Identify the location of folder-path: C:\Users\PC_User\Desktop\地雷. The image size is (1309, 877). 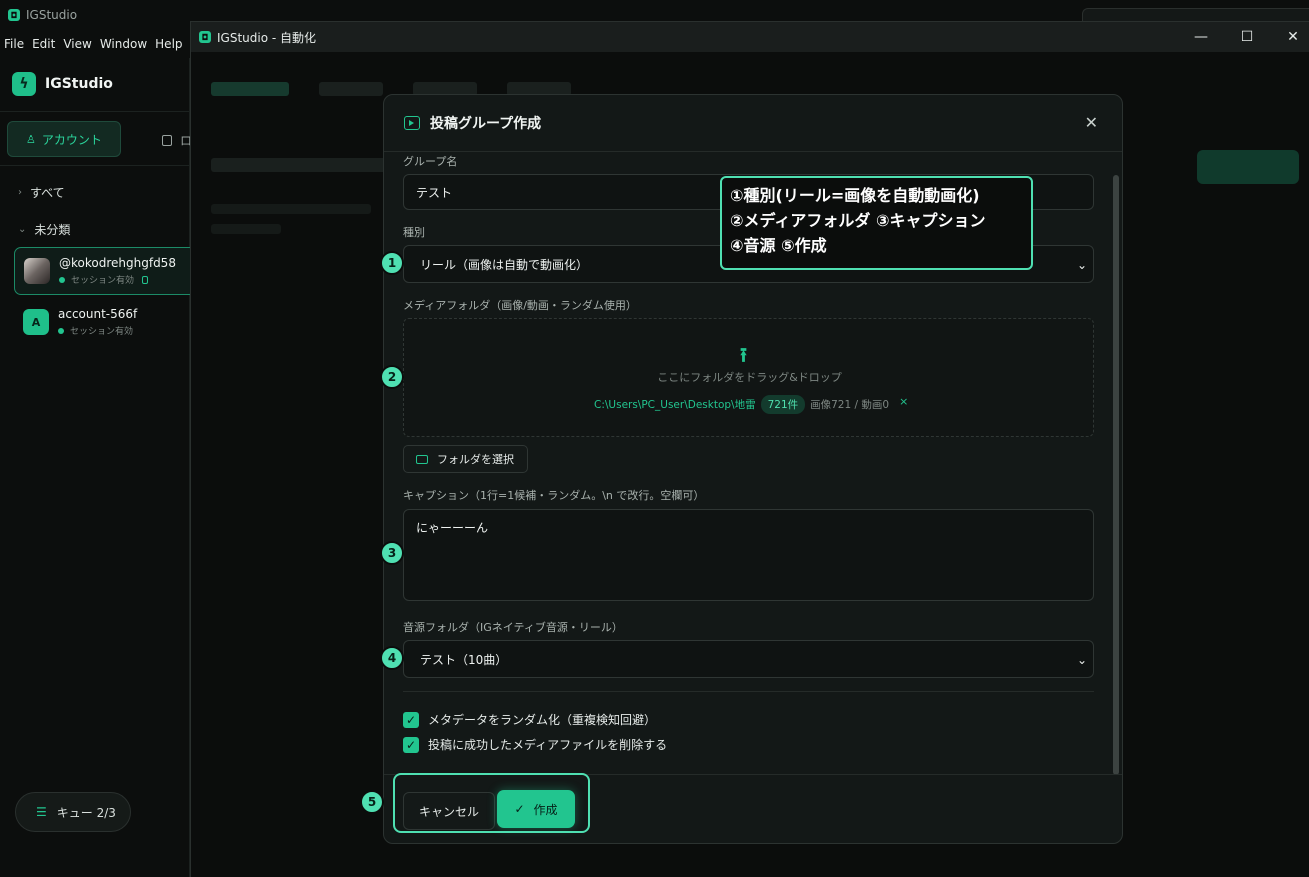
(675, 405).